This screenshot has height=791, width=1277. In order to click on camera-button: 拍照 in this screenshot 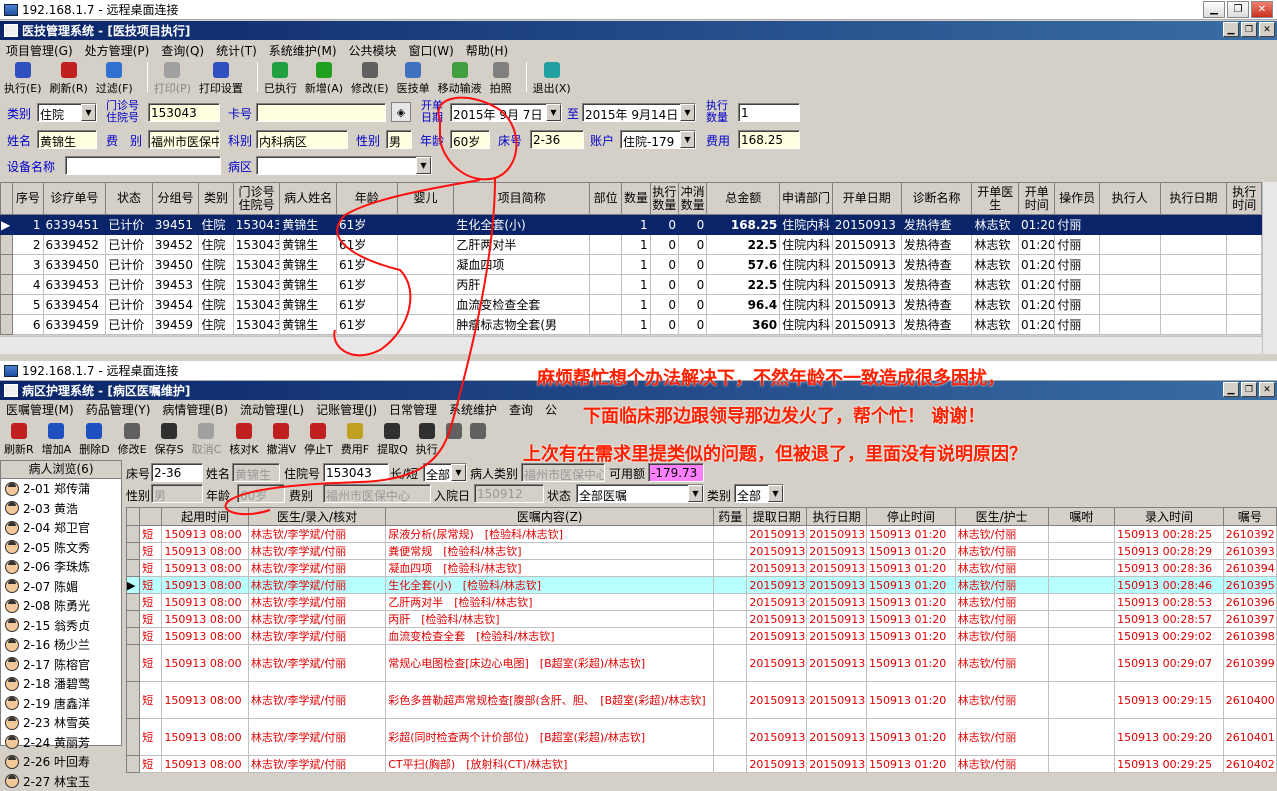, I will do `click(501, 79)`.